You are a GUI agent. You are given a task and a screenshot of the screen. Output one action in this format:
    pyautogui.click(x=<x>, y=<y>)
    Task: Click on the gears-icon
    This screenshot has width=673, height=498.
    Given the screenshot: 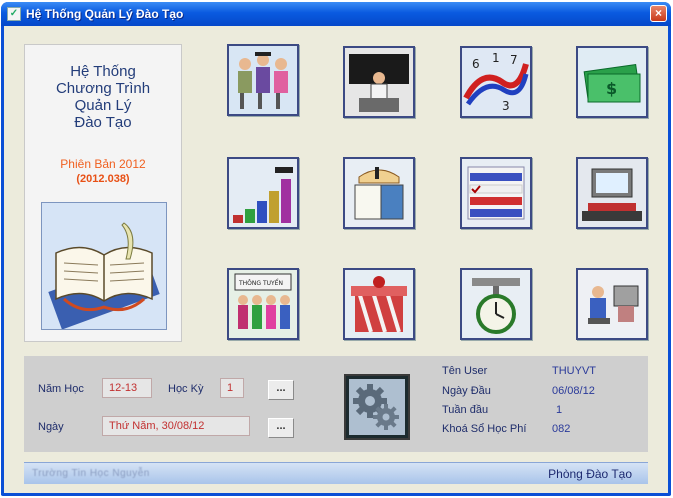 What is the action you would take?
    pyautogui.click(x=376, y=407)
    